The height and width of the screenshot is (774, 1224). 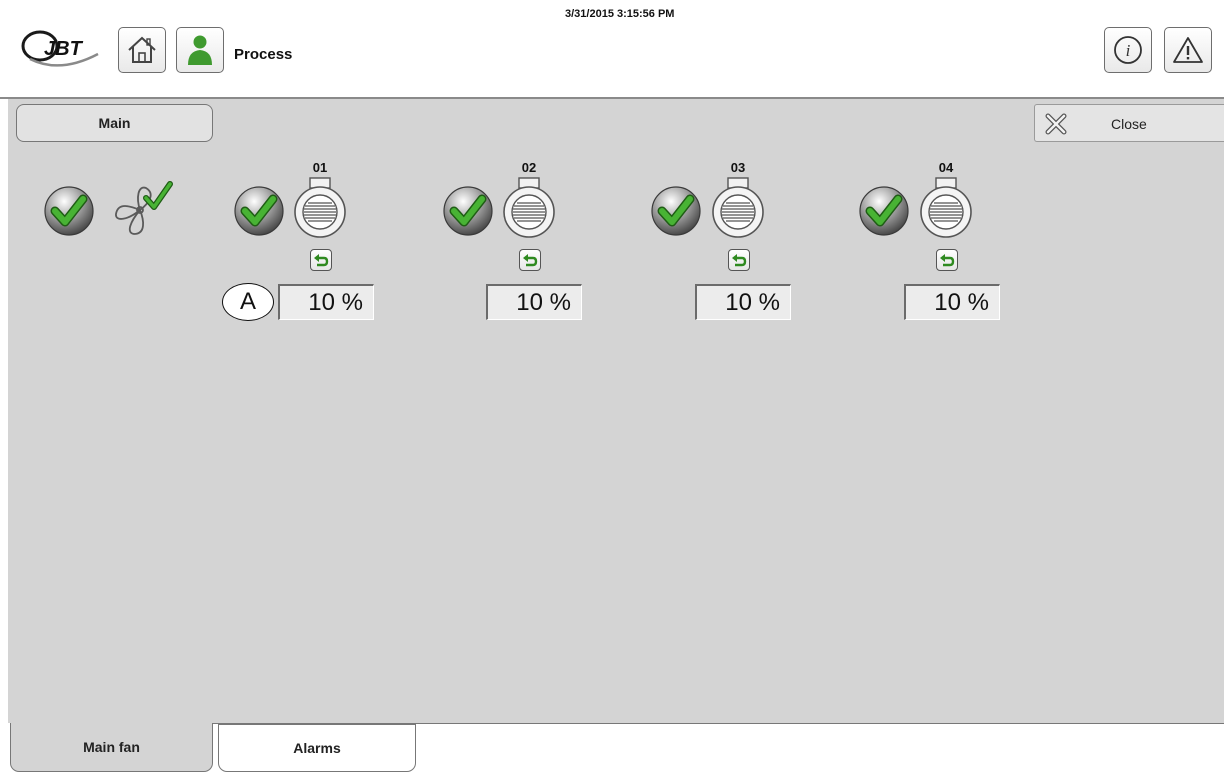 What do you see at coordinates (468, 211) in the screenshot?
I see `zone-02-checkmark-icon` at bounding box center [468, 211].